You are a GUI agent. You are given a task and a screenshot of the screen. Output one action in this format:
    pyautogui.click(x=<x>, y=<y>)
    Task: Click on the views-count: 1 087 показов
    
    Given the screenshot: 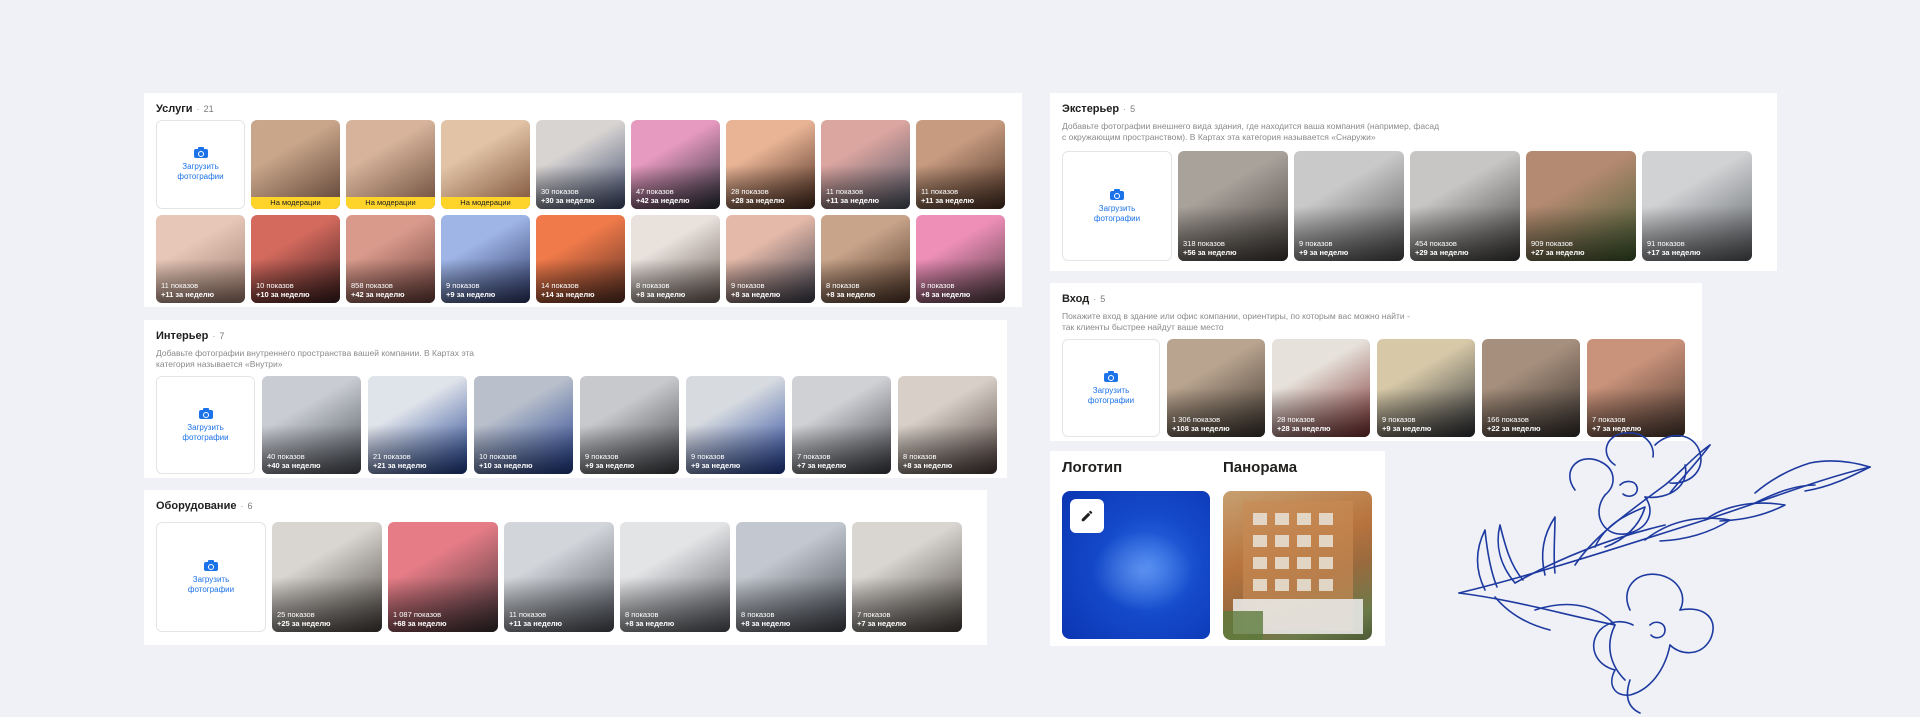 What is the action you would take?
    pyautogui.click(x=417, y=614)
    